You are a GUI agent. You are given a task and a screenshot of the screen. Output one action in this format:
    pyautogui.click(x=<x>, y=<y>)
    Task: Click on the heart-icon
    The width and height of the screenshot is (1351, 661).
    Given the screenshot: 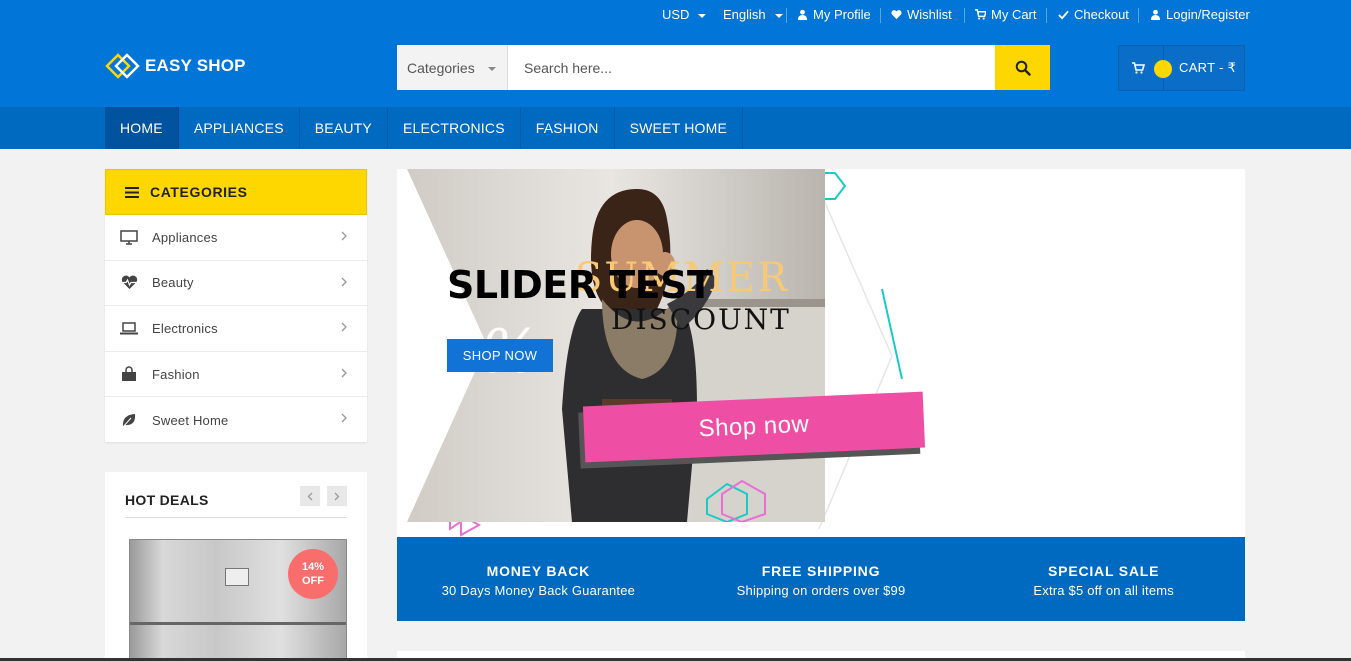 What is the action you would take?
    pyautogui.click(x=896, y=15)
    